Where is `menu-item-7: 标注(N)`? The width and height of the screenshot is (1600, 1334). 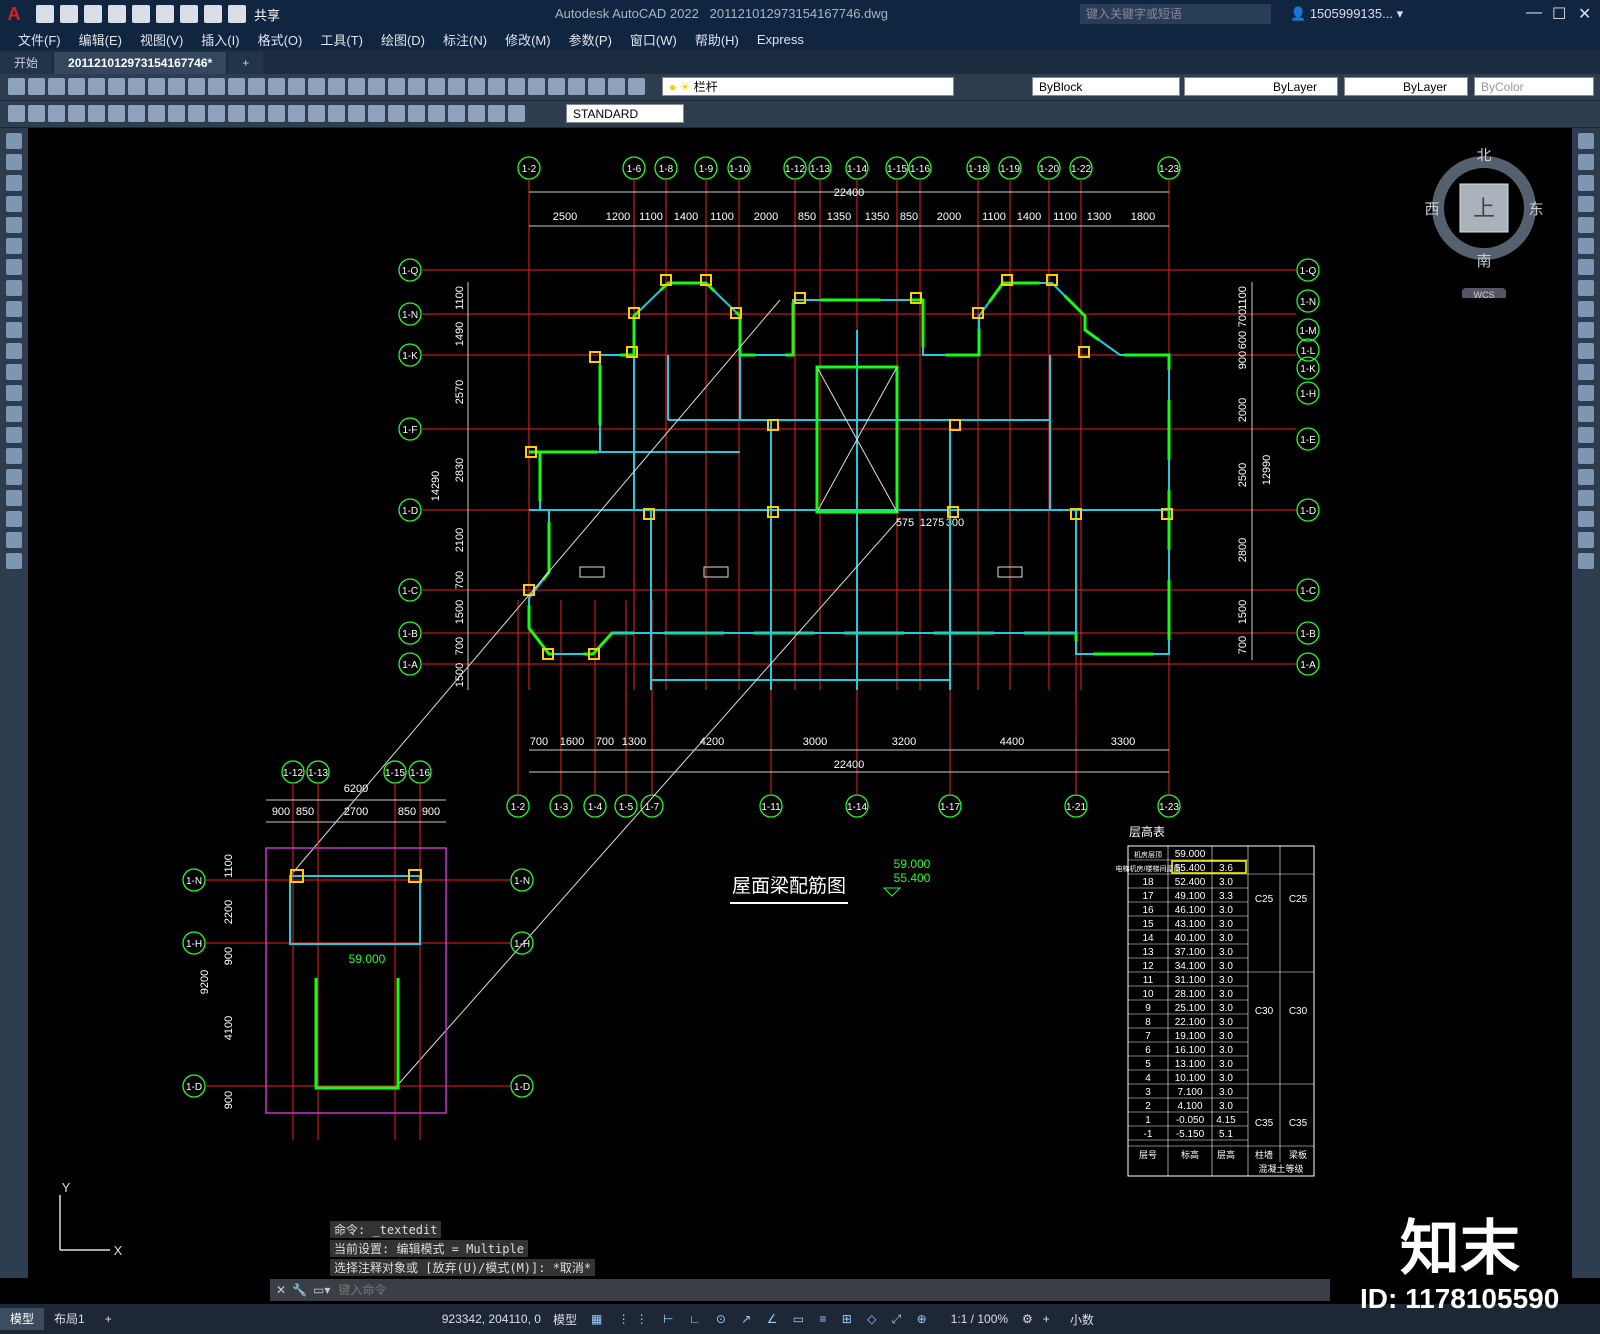 menu-item-7: 标注(N) is located at coordinates (465, 39).